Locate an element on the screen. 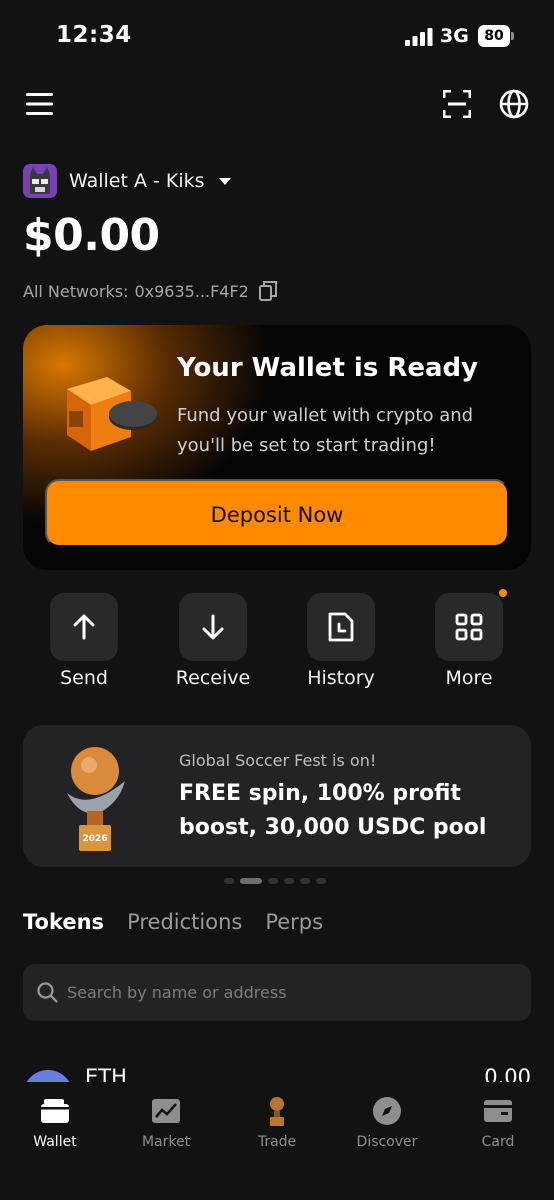 The height and width of the screenshot is (1200, 554). nav-discover: Discover is located at coordinates (387, 1122).